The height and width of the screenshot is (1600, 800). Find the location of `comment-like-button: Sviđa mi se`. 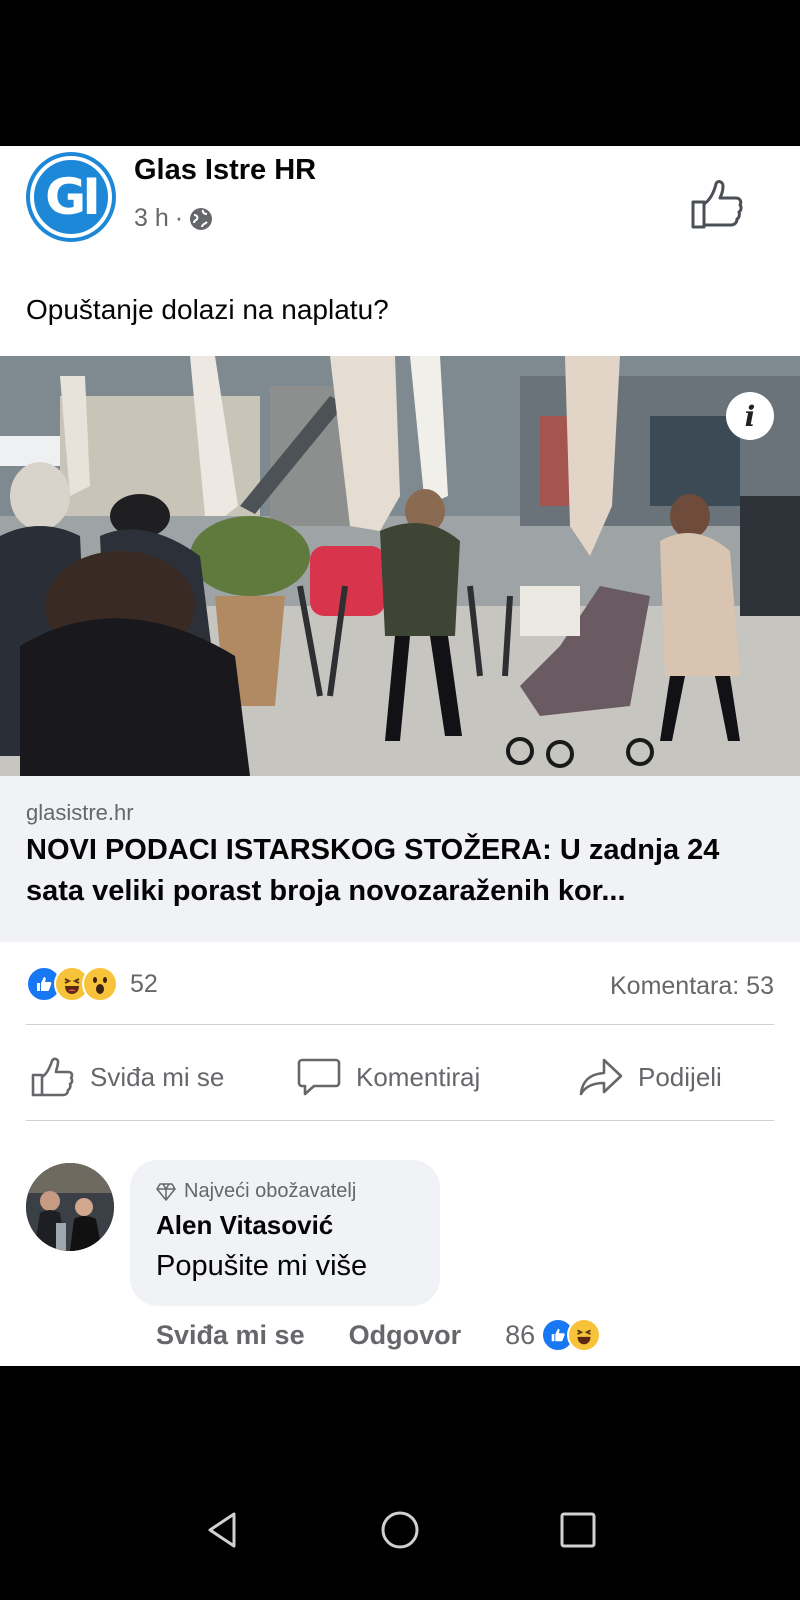

comment-like-button: Sviđa mi se is located at coordinates (230, 1335).